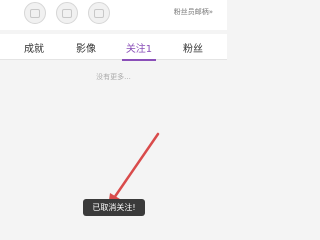  I want to click on toast-text: 已取消关注!, so click(114, 207).